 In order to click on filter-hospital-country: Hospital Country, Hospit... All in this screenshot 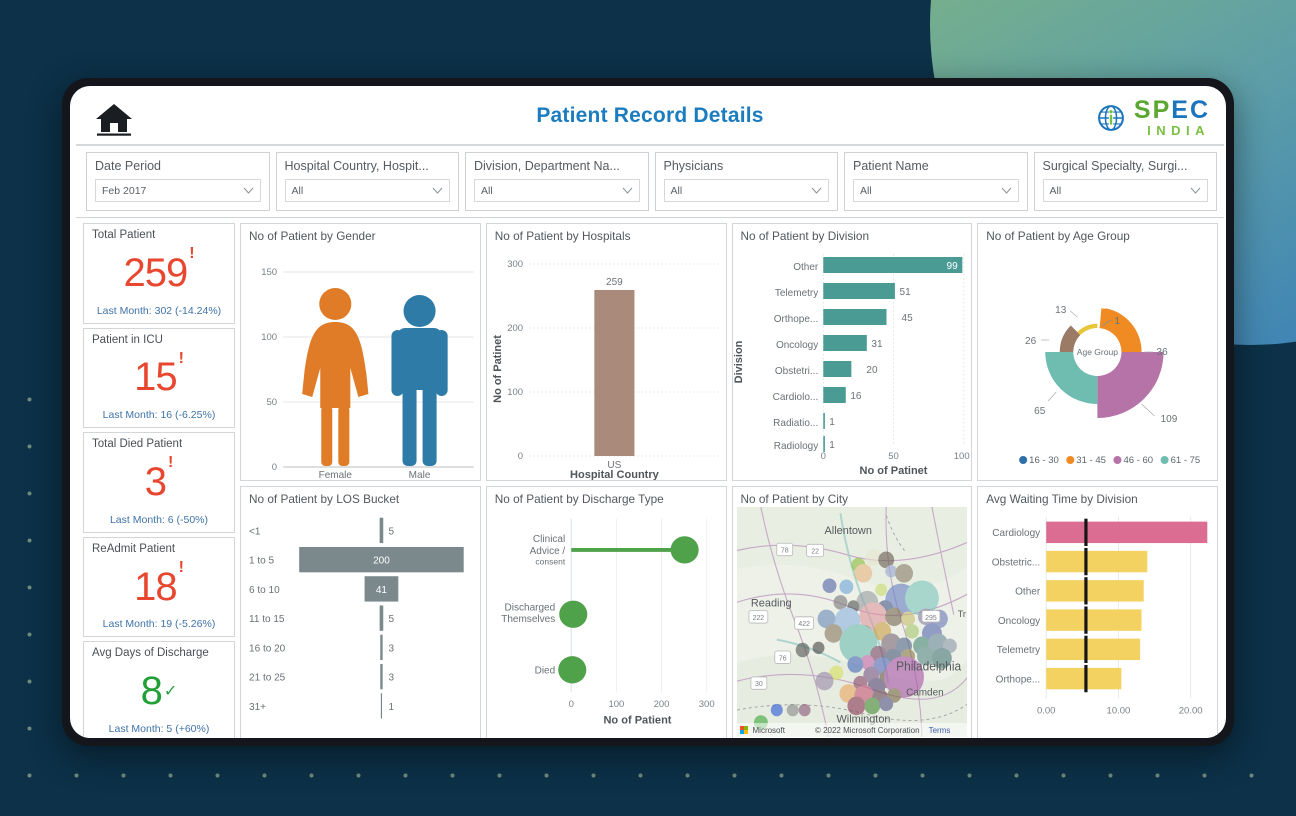, I will do `click(367, 181)`.